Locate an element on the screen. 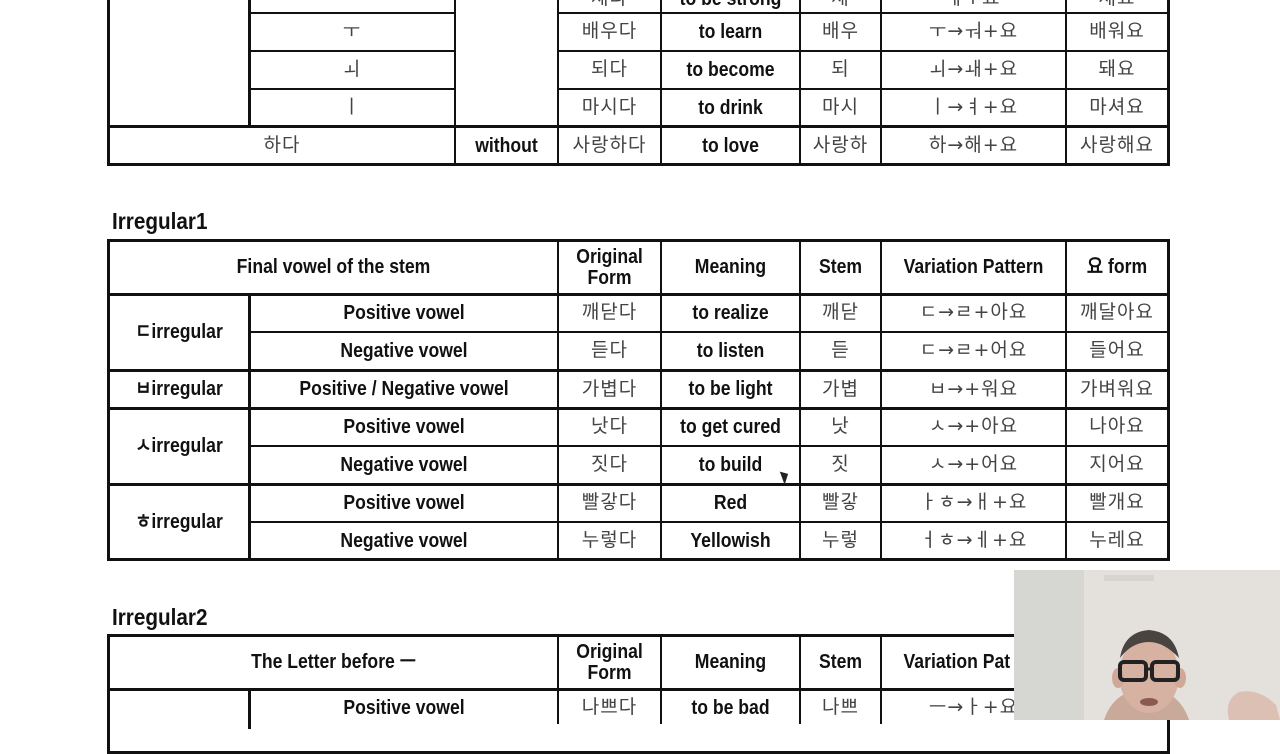 Image resolution: width=1280 pixels, height=754 pixels. cell-pattern: ㅓㅎ→ㅔ+요 is located at coordinates (973, 540).